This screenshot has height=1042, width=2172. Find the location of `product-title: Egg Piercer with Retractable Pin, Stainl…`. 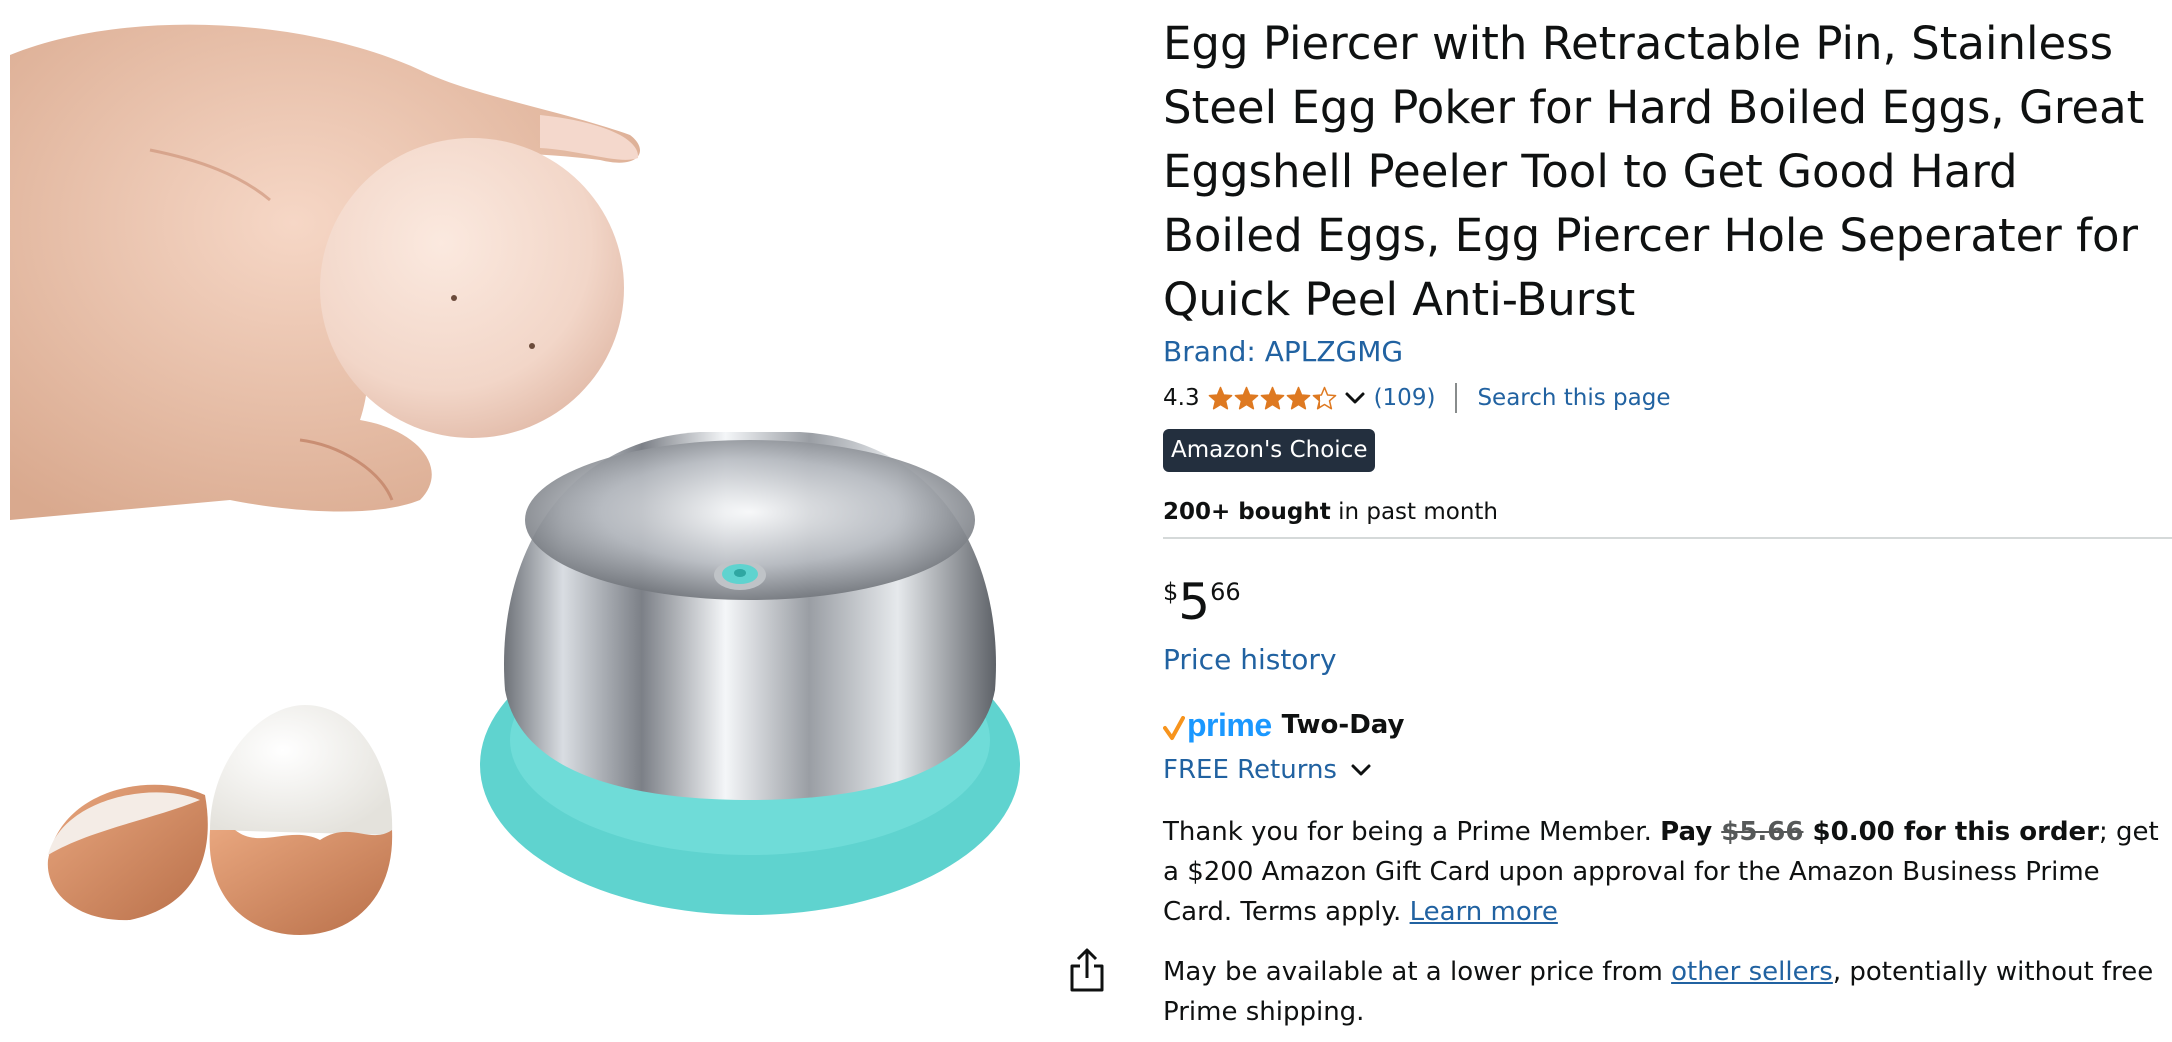

product-title: Egg Piercer with Retractable Pin, Stainl… is located at coordinates (1654, 171).